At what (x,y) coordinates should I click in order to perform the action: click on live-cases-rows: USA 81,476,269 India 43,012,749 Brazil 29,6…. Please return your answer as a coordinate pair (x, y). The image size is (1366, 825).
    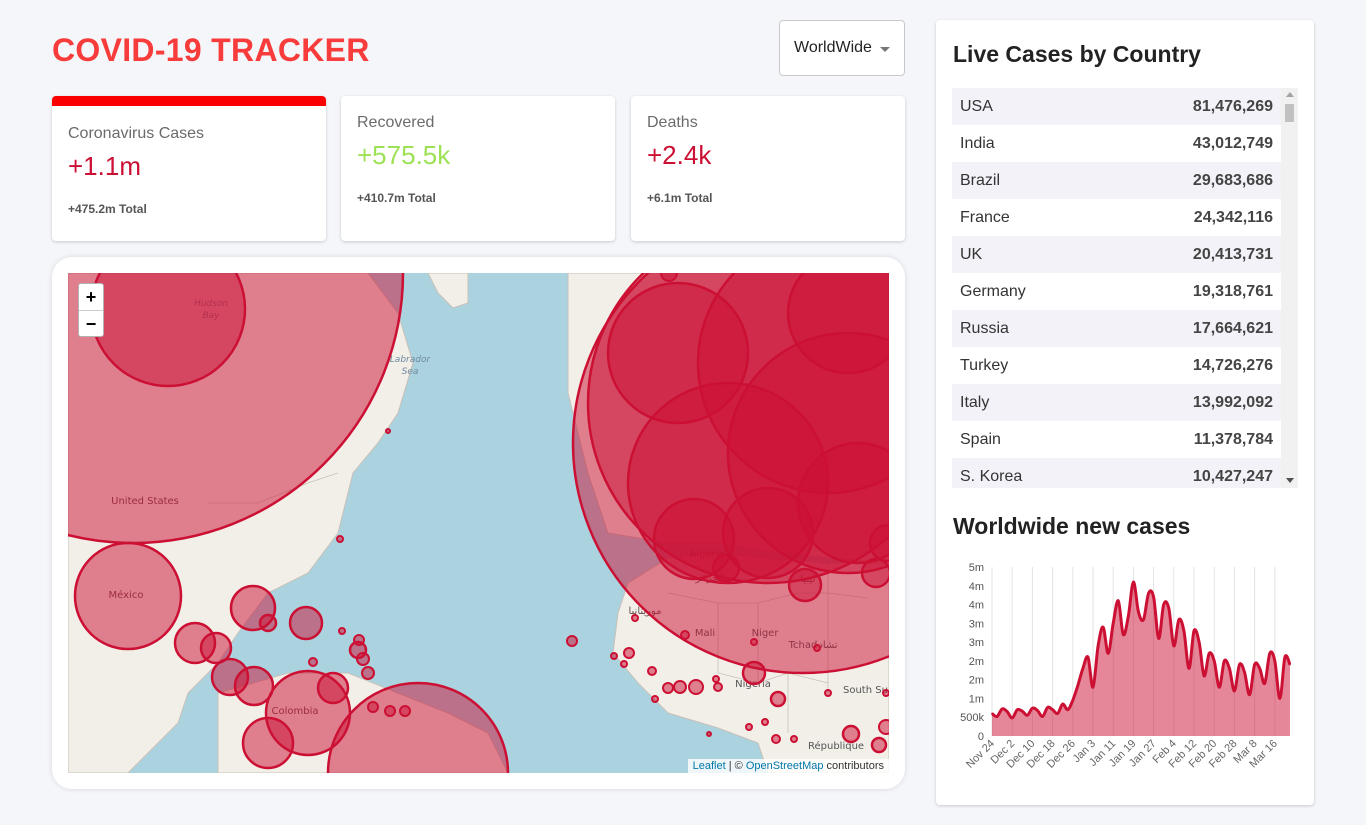
    Looking at the image, I should click on (1116, 288).